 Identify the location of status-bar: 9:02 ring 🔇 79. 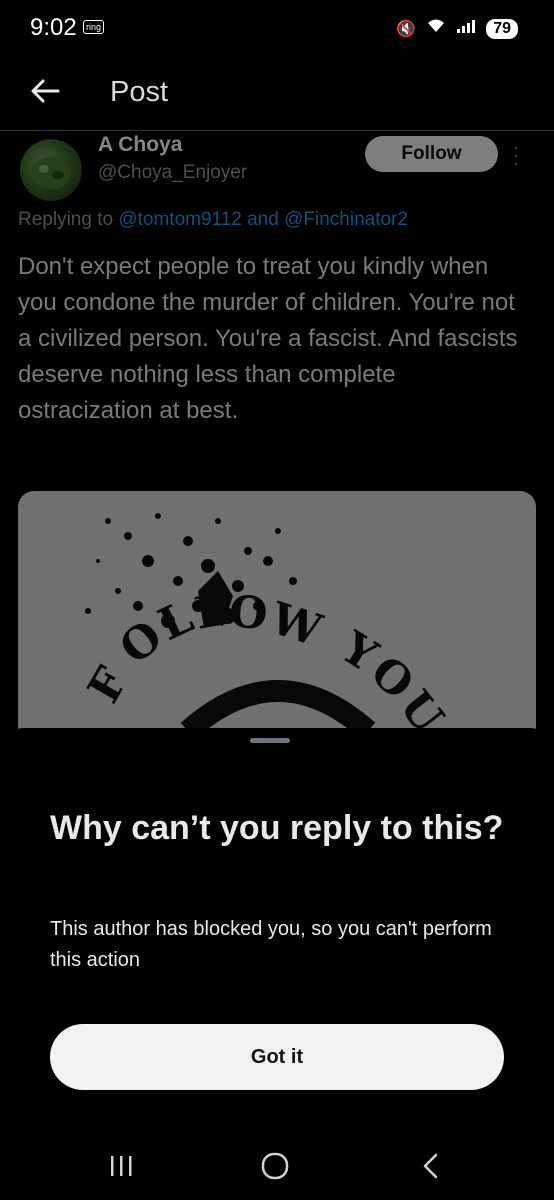
(277, 30).